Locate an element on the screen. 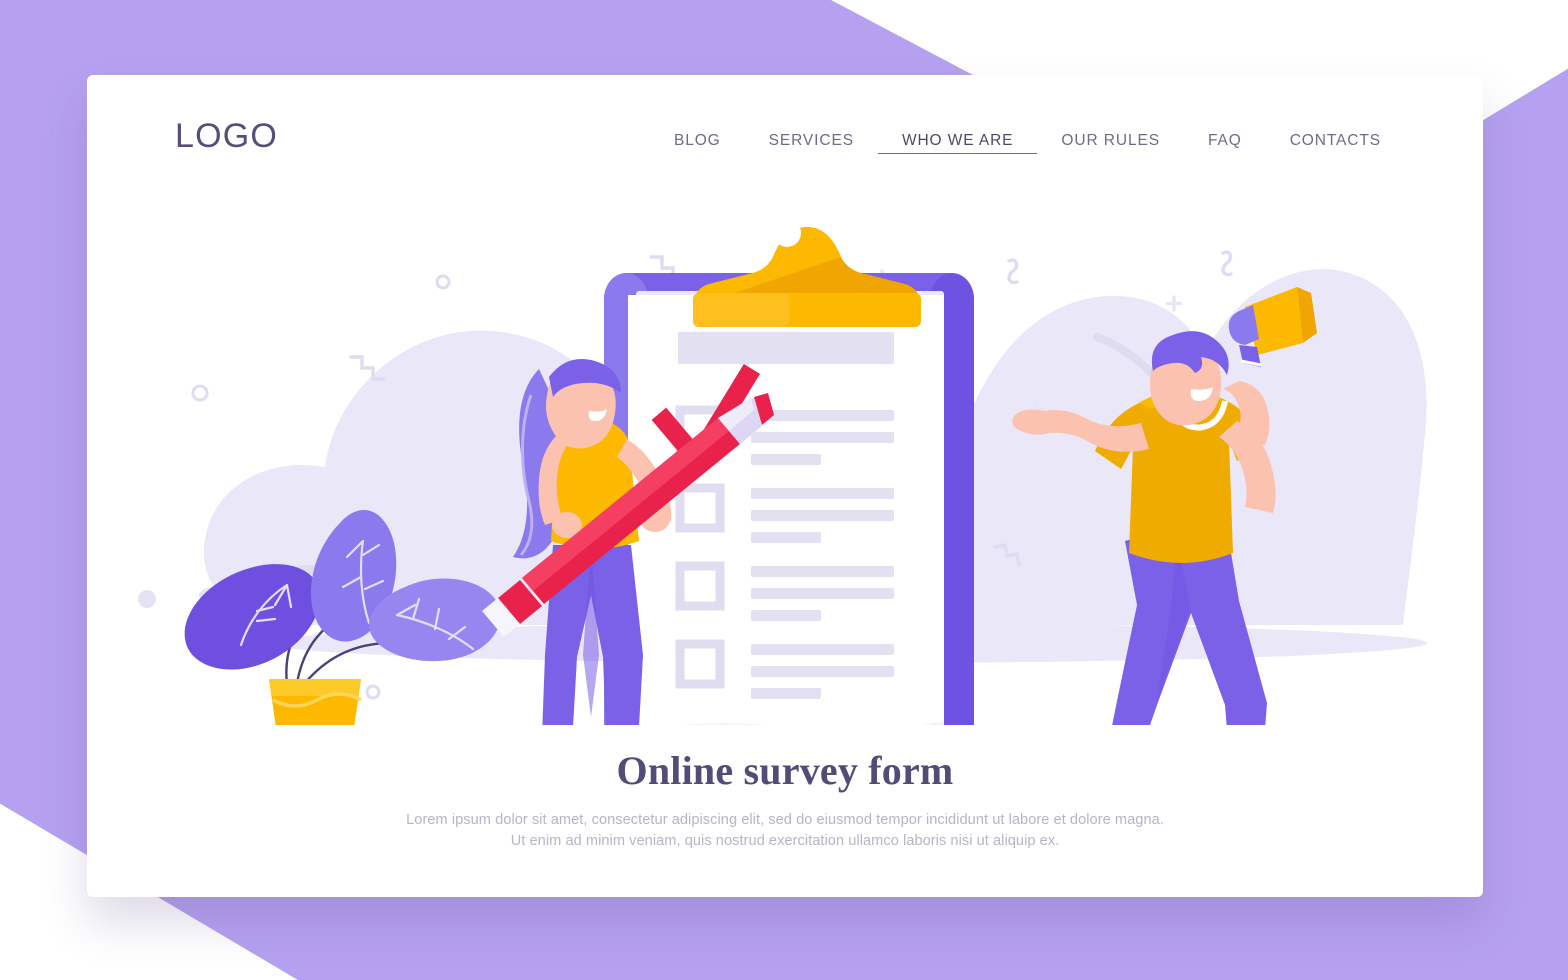  logo: LOGO is located at coordinates (226, 136).